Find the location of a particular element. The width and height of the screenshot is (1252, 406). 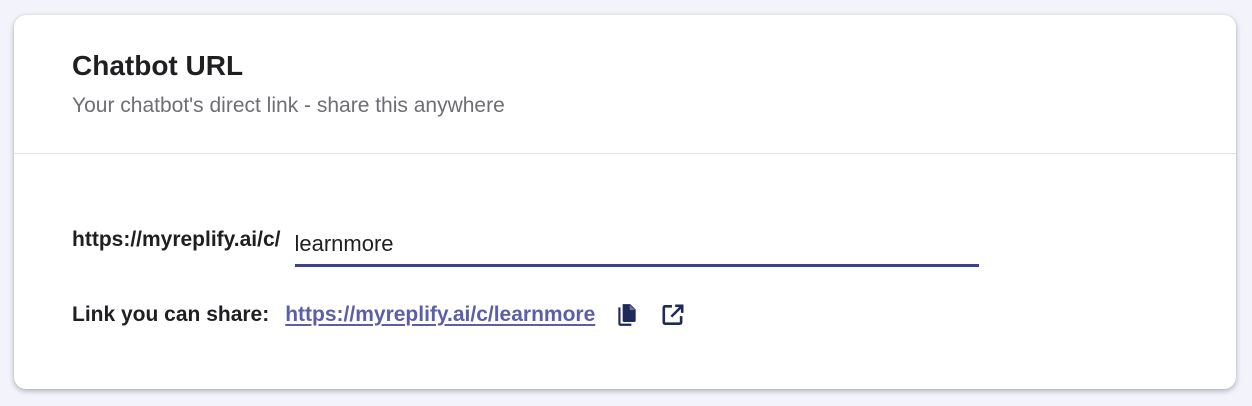

open-external-icon is located at coordinates (673, 315).